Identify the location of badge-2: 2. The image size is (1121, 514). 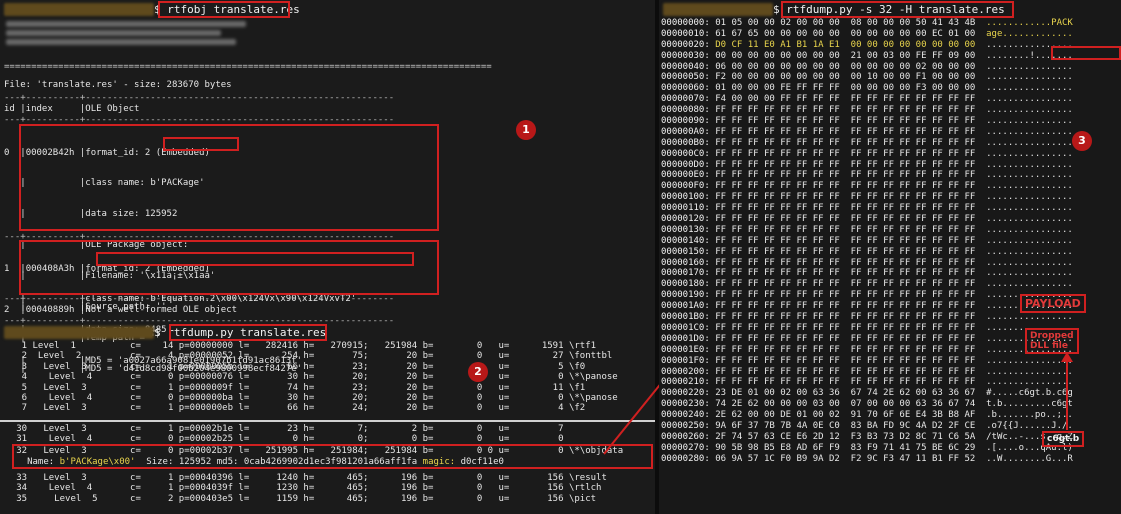
(478, 372).